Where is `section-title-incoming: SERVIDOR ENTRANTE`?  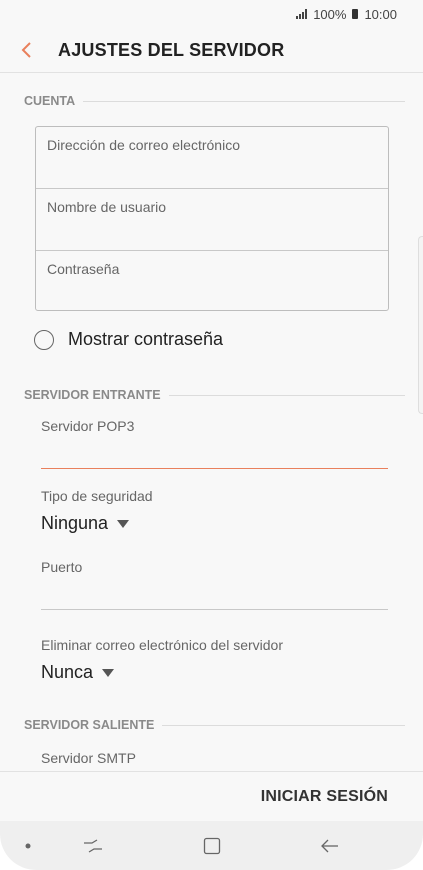
section-title-incoming: SERVIDOR ENTRANTE is located at coordinates (92, 395).